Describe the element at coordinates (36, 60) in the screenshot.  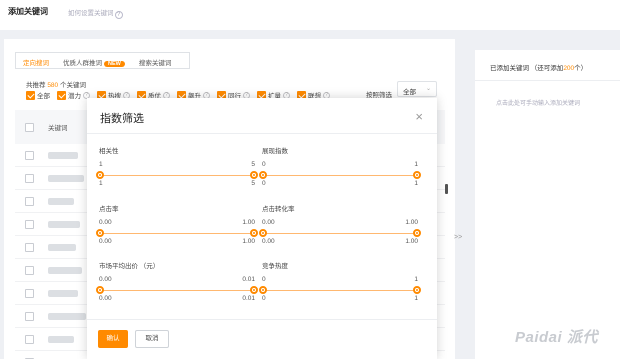
I see `tab-targeted-search: 定向搜词` at that location.